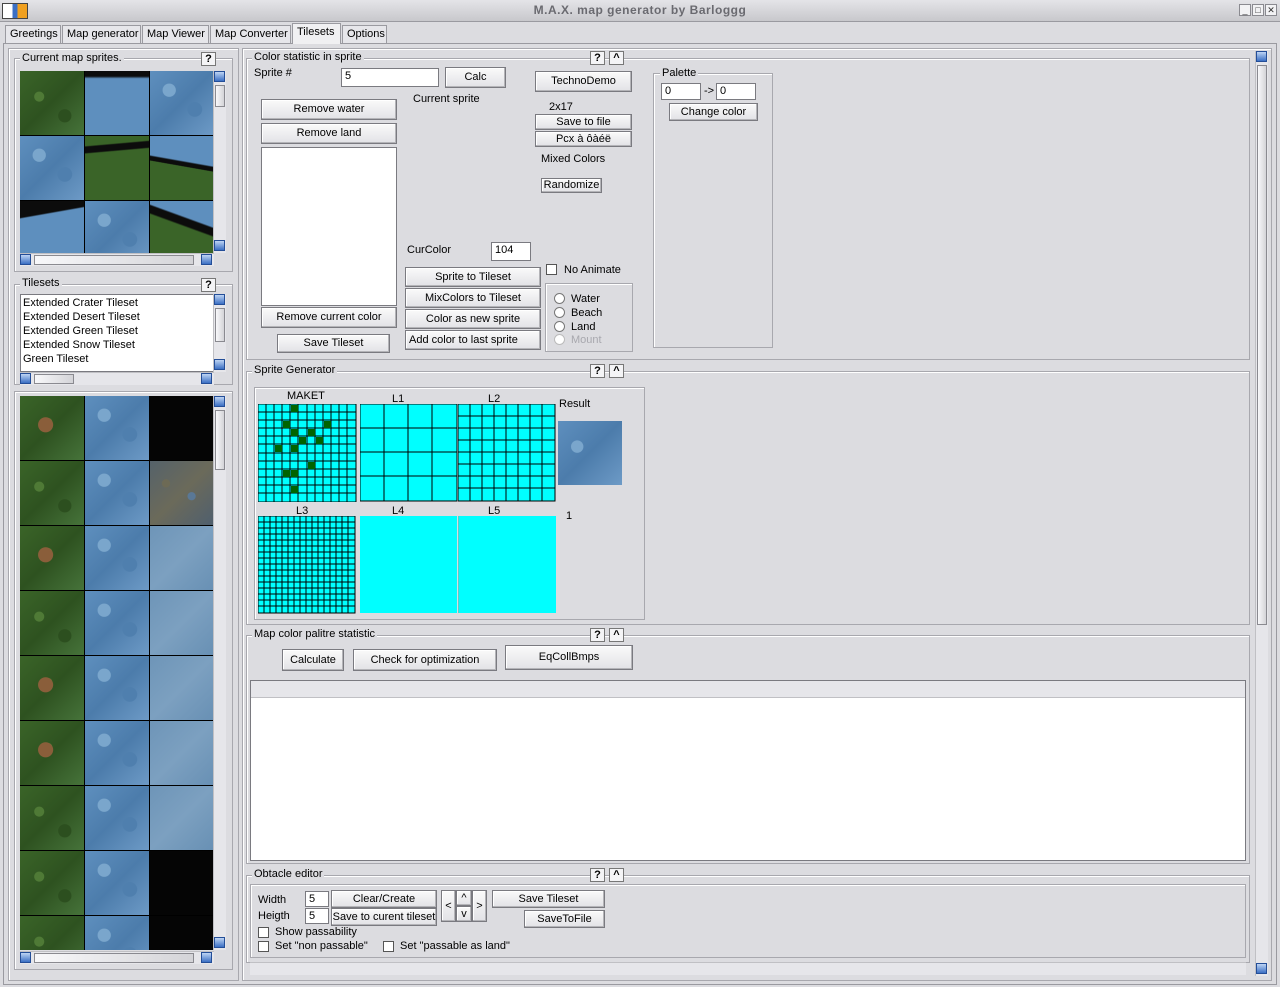 This screenshot has height=987, width=1280. What do you see at coordinates (333, 343) in the screenshot?
I see `save-tileset-button: Save Tileset` at bounding box center [333, 343].